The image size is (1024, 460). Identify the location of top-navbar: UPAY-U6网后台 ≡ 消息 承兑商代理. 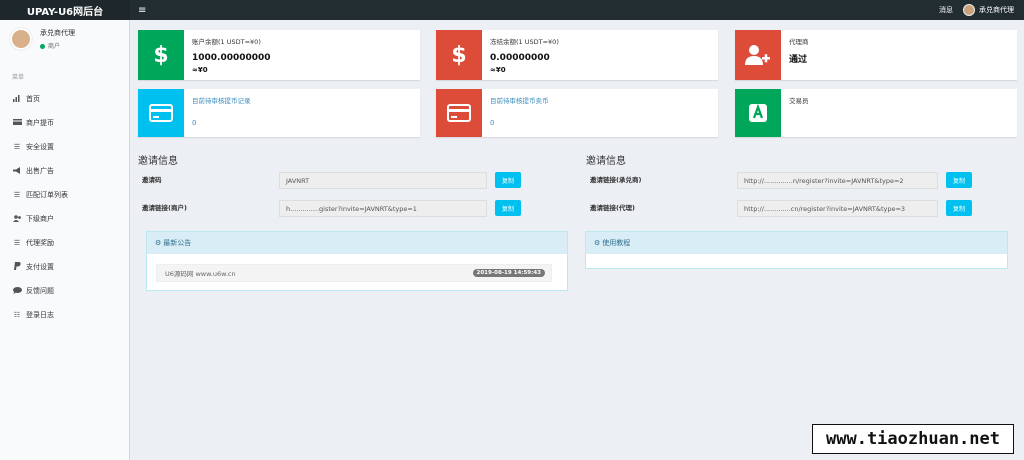
(512, 10).